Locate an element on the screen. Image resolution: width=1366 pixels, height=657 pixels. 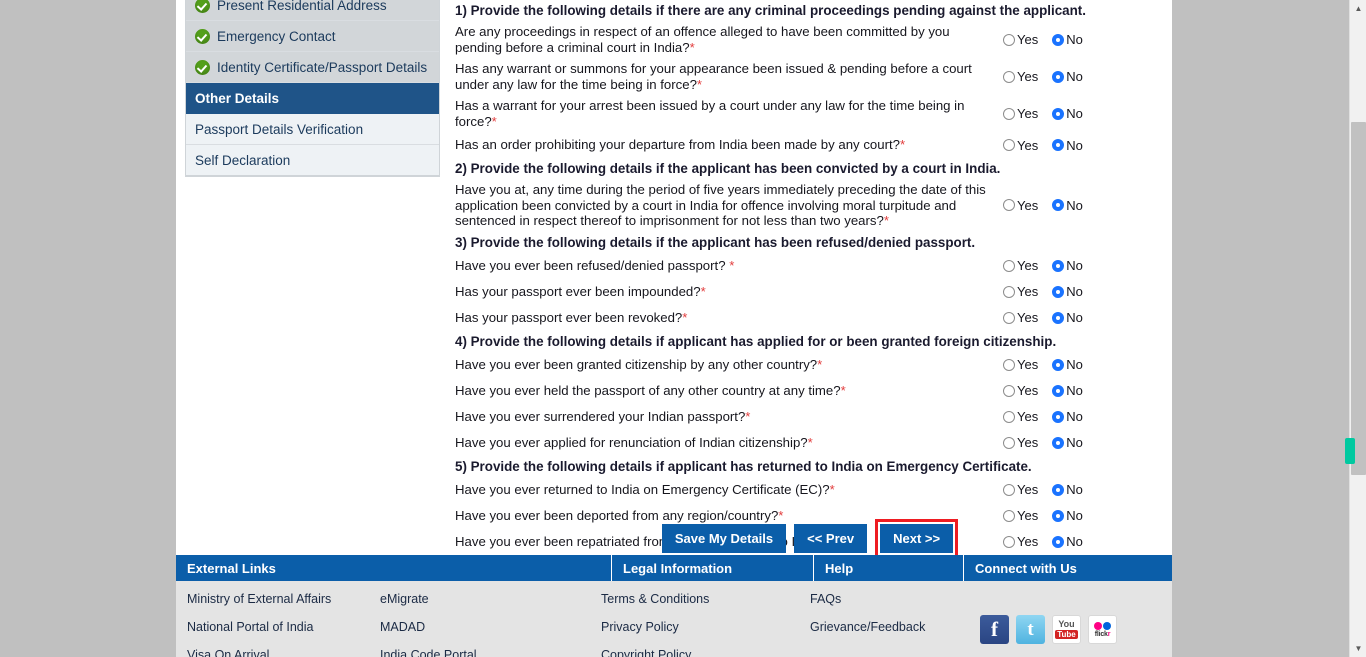
sidebar-item-identity-certificate-passport-details: Identity Certificate/Passport Details is located at coordinates (312, 67).